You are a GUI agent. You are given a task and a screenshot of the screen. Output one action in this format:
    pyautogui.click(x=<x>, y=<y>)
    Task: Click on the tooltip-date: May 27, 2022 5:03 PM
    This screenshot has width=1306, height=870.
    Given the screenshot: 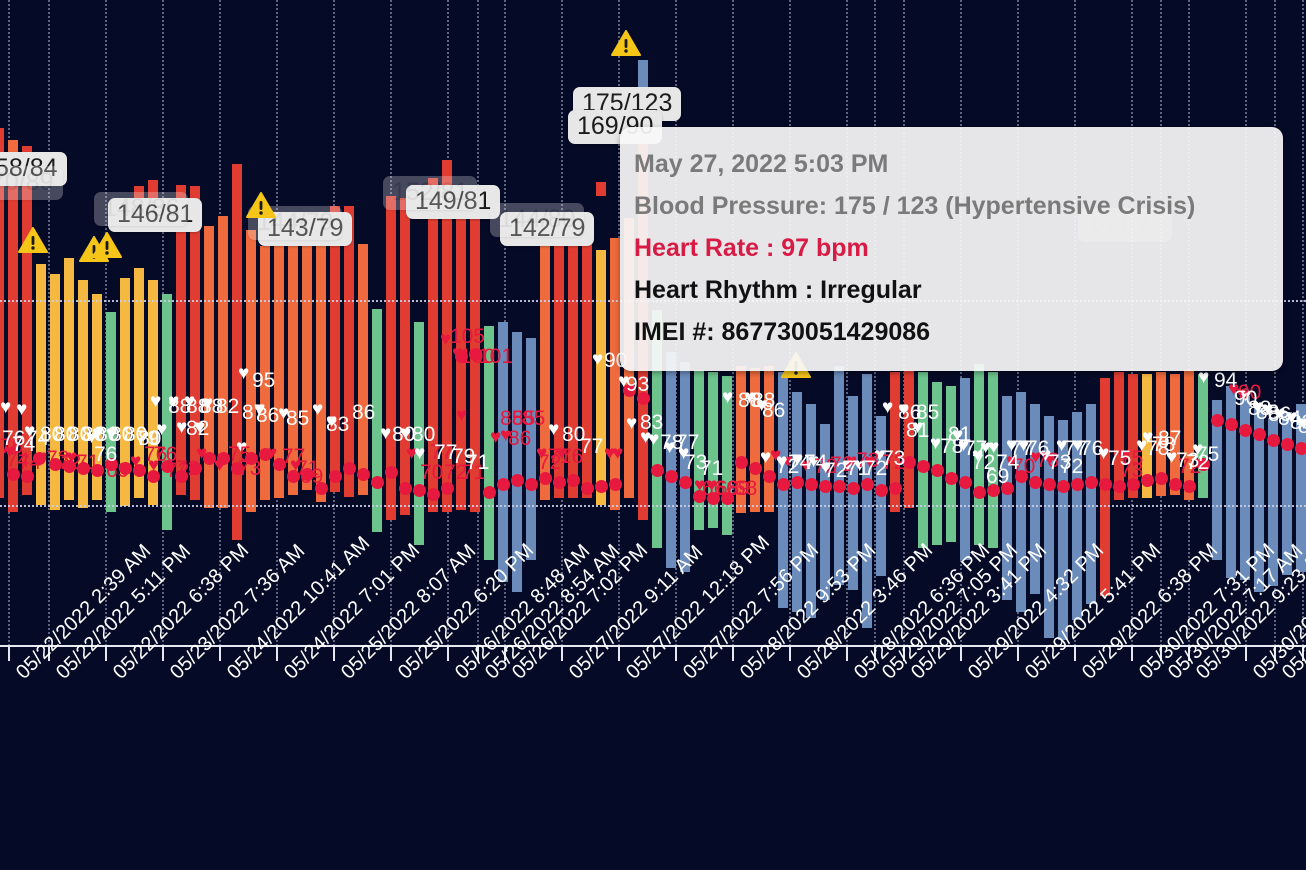 What is the action you would take?
    pyautogui.click(x=761, y=164)
    